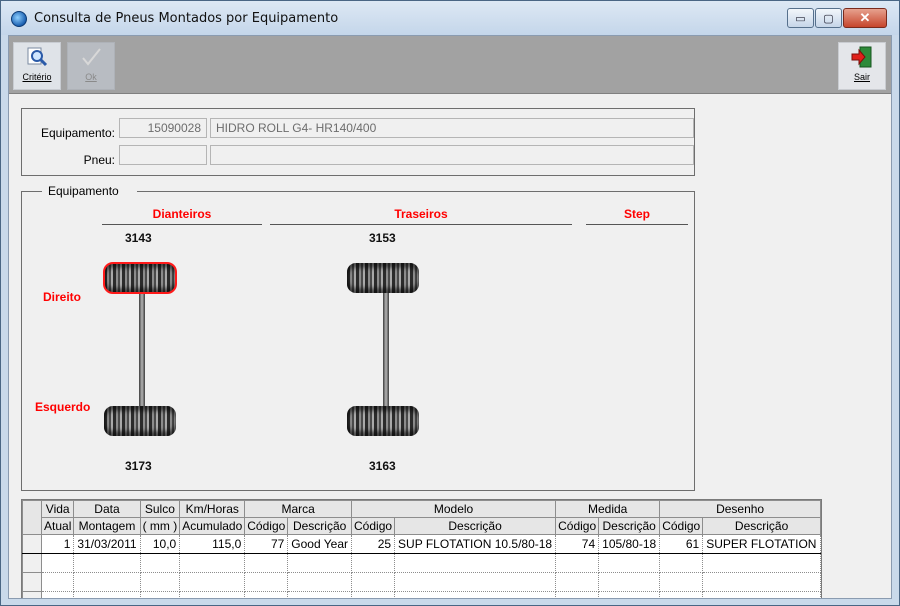  I want to click on marca-codigo-header: Código, so click(266, 526).